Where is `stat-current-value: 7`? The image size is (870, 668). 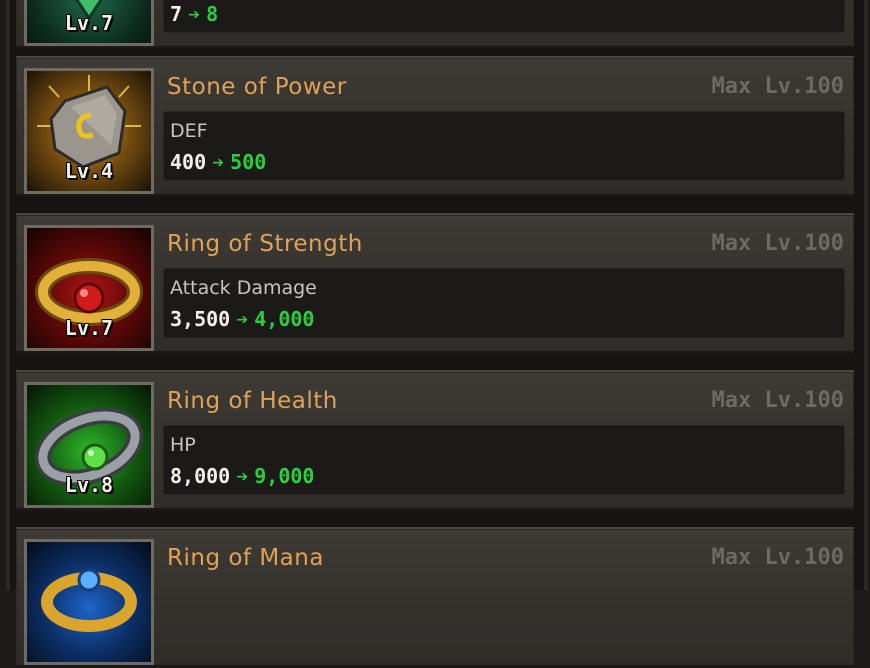
stat-current-value: 7 is located at coordinates (176, 14).